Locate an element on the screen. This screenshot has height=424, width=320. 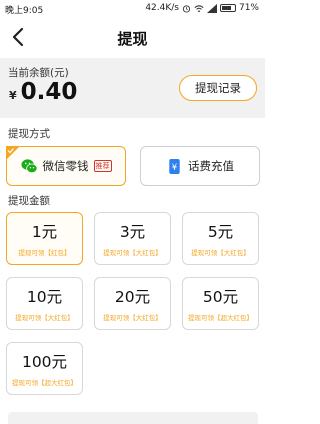
amount-option-3: 3元 提现可领【大红包】 is located at coordinates (132, 238).